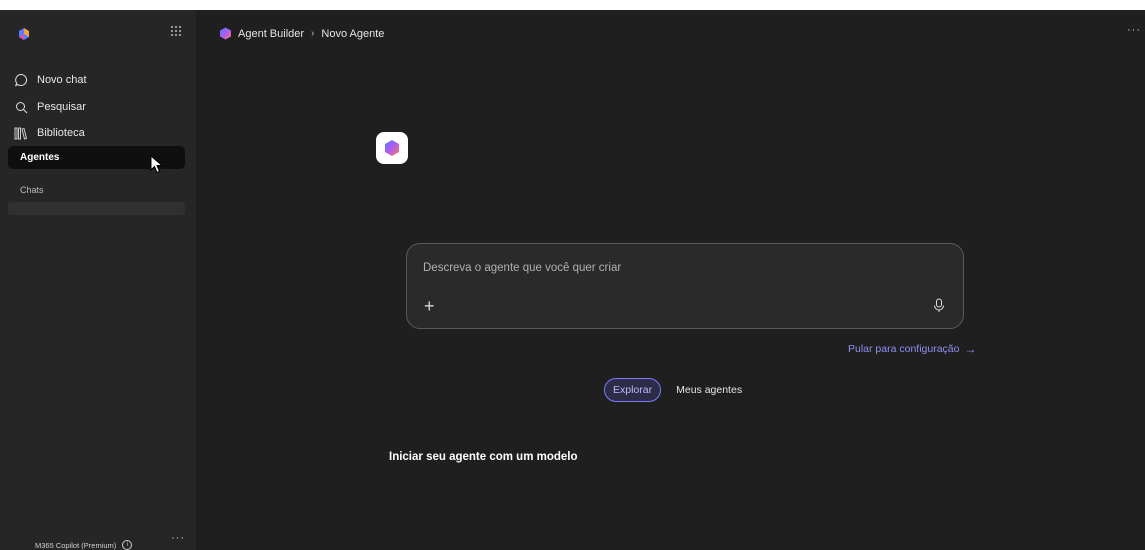  I want to click on info-icon: i, so click(127, 545).